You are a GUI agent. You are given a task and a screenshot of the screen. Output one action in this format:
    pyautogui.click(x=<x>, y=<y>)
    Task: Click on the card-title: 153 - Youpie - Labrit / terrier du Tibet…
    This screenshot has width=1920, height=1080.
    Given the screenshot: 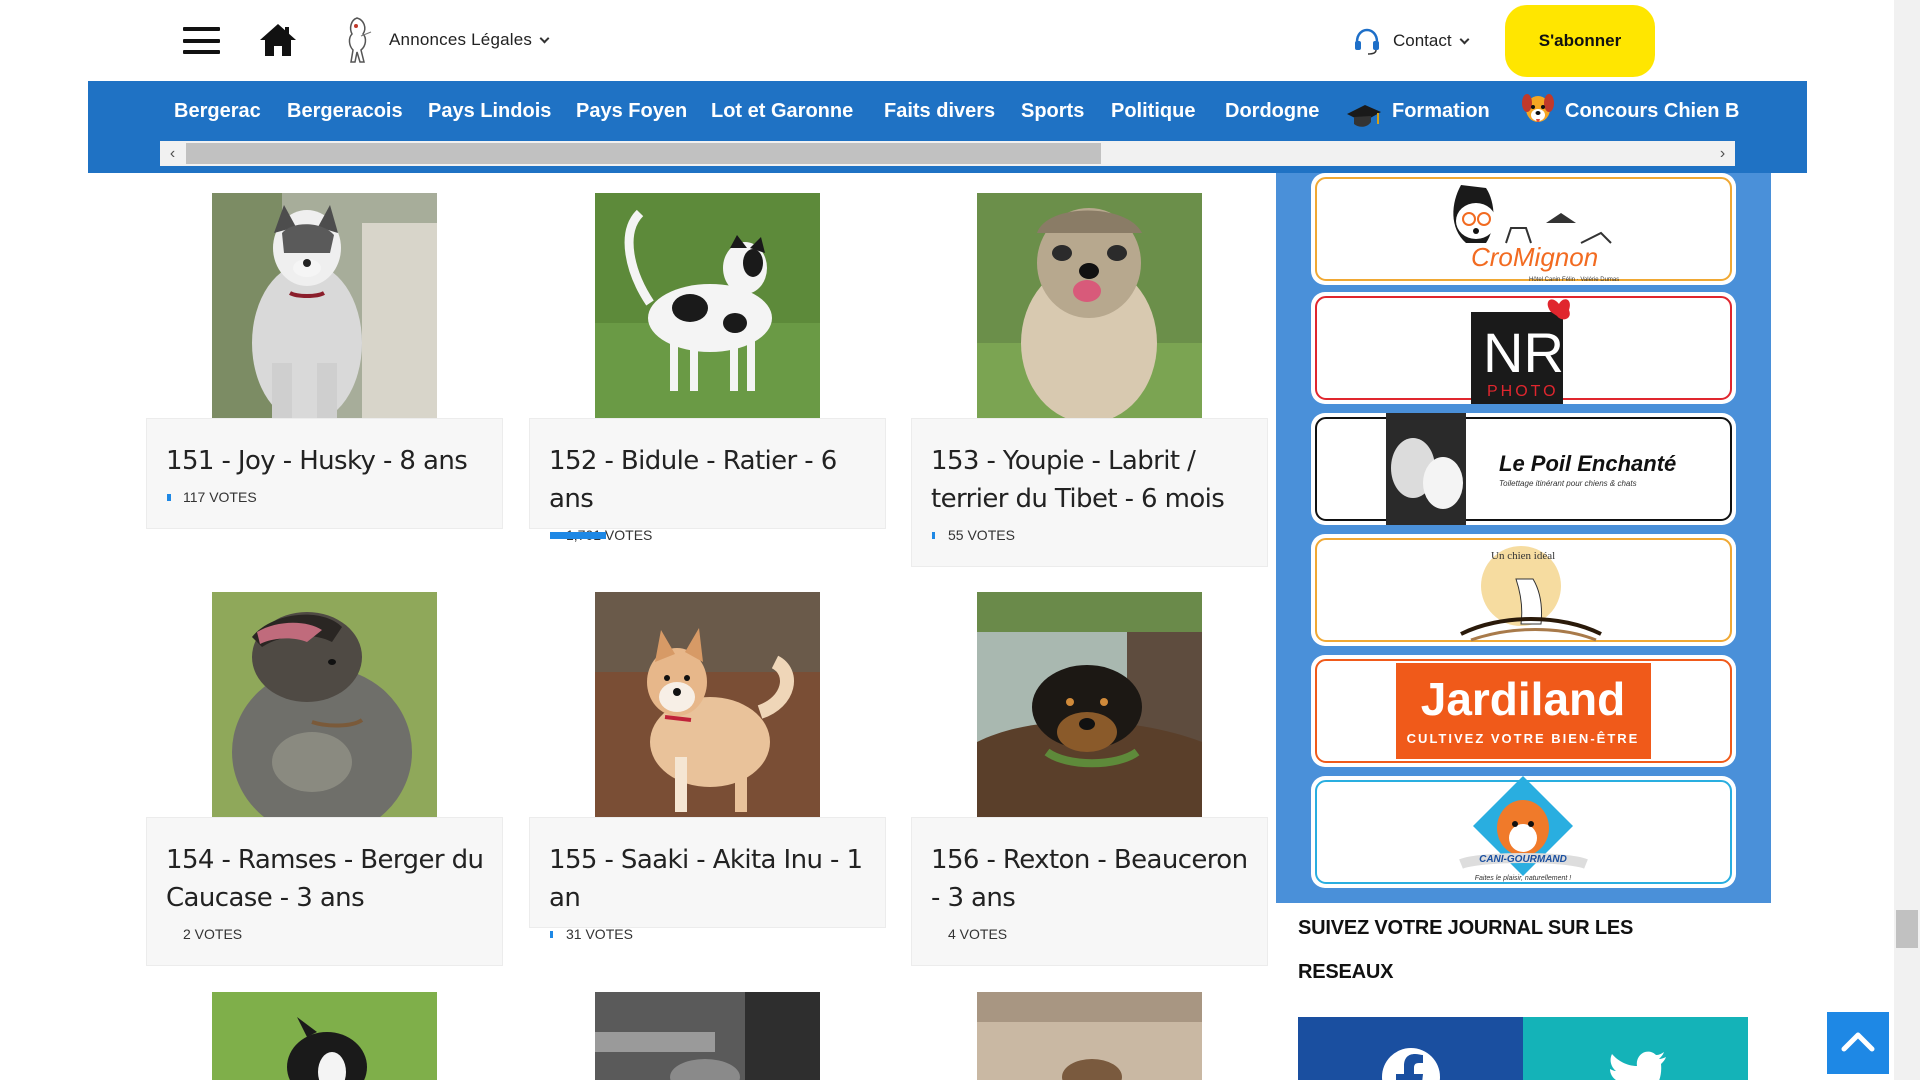 What is the action you would take?
    pyautogui.click(x=1089, y=468)
    